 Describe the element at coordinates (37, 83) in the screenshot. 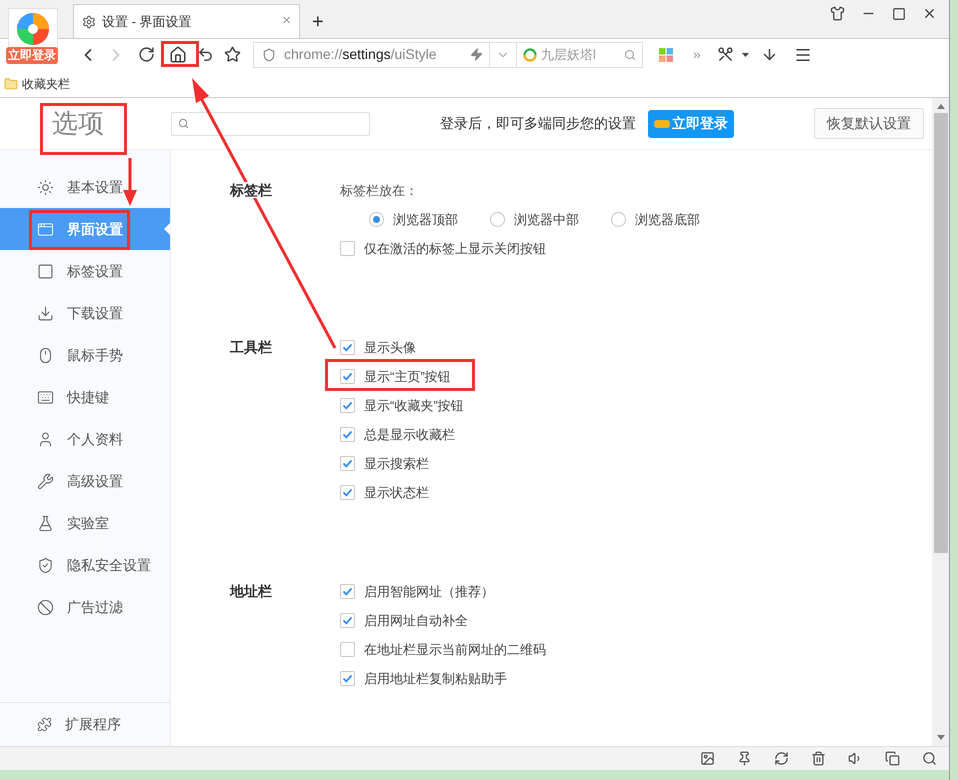

I see `bookmark-folder: 收藏夹栏` at that location.